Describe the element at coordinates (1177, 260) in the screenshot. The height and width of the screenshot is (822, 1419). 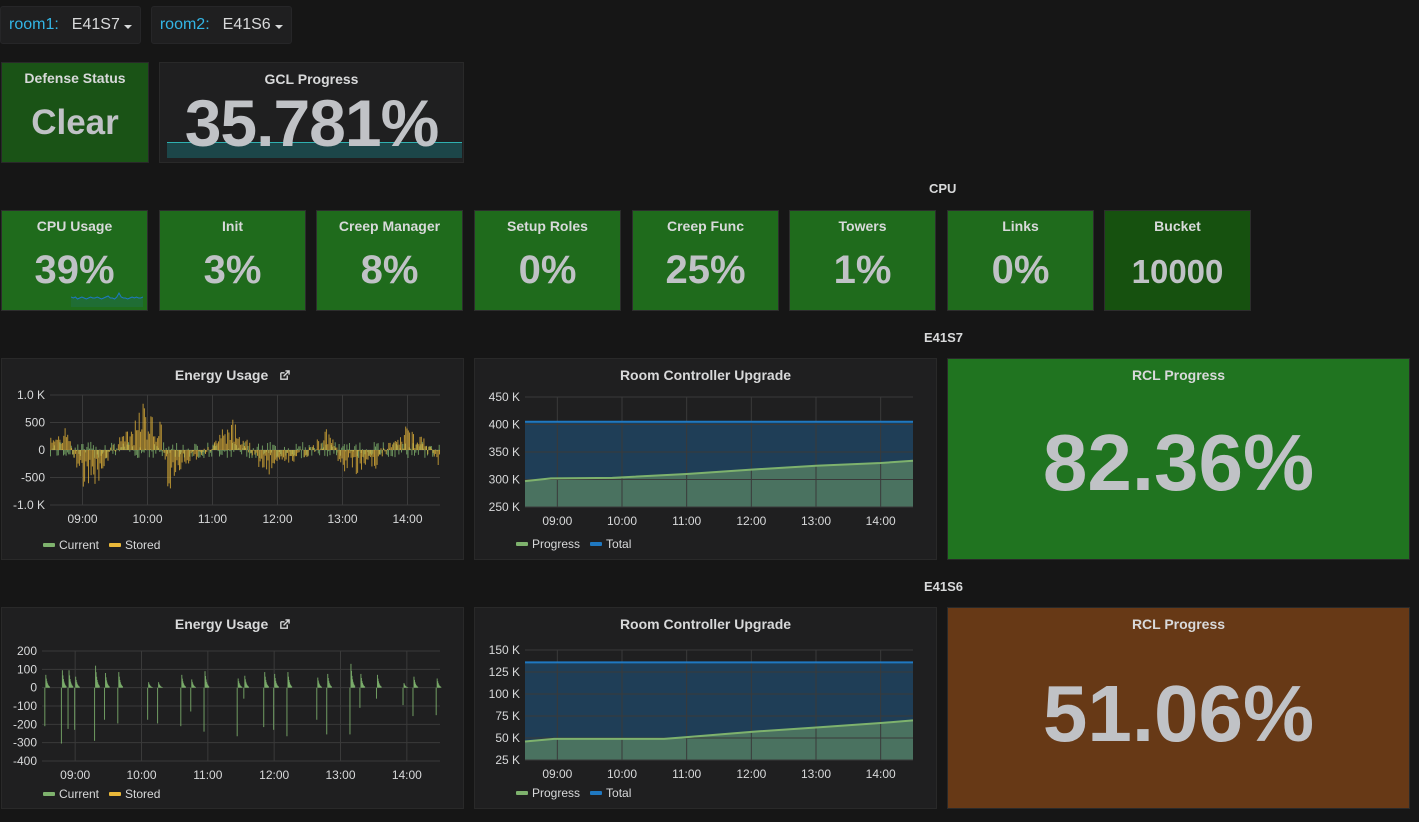
I see `cpu-stat-panel-bucket: Bucket 10000` at that location.